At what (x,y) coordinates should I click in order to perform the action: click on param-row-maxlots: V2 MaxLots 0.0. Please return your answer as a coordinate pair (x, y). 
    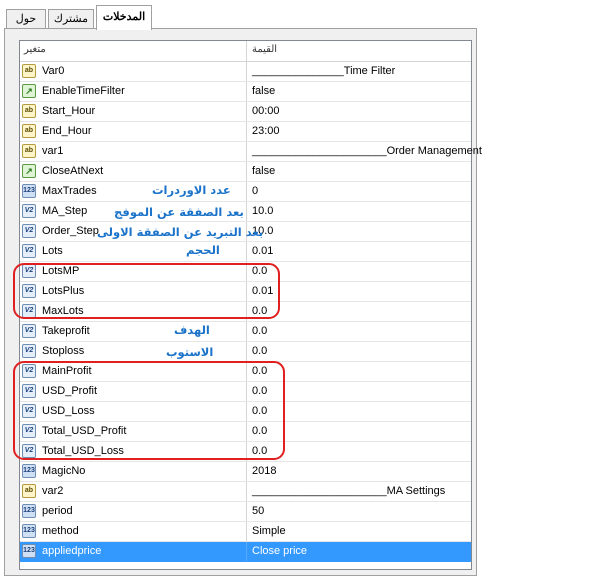
    Looking at the image, I should click on (245, 312).